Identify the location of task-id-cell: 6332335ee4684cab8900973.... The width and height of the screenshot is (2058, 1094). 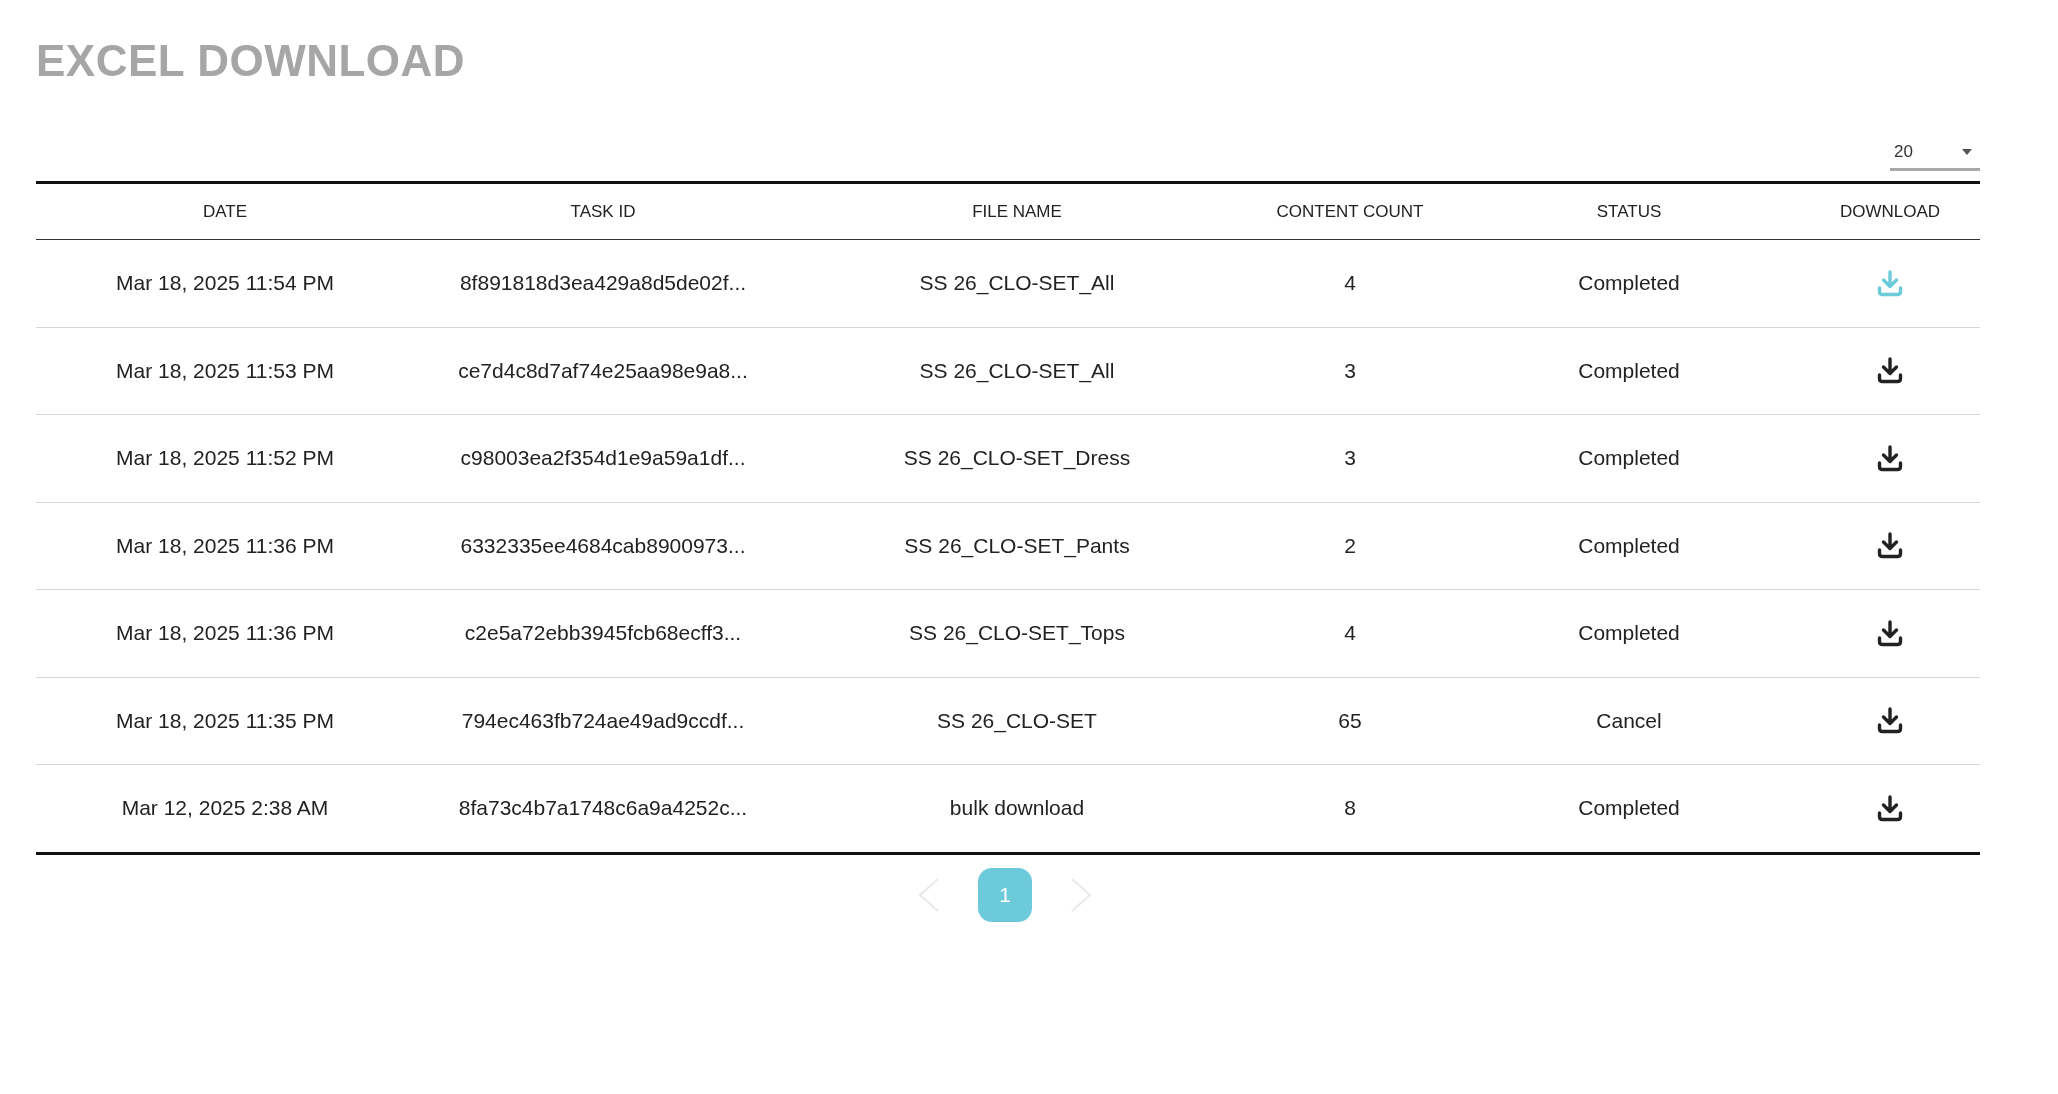
(603, 545).